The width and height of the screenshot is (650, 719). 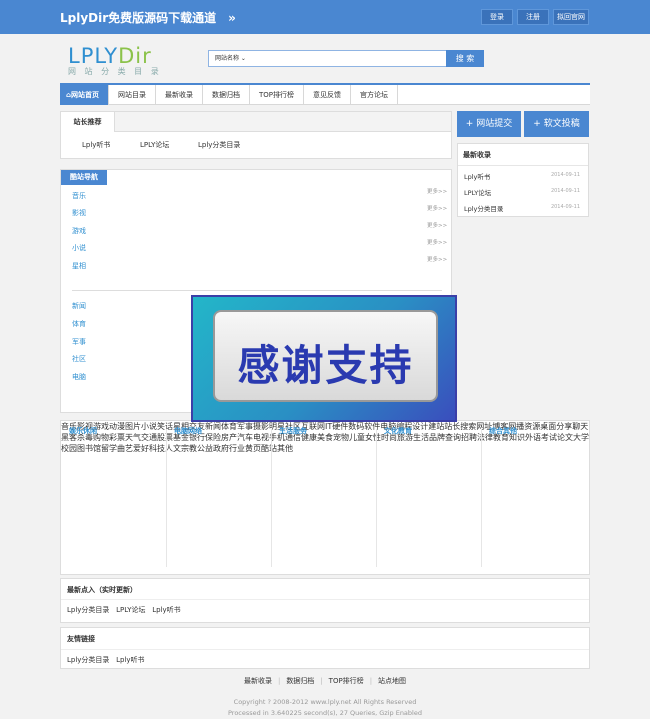 What do you see at coordinates (533, 17) in the screenshot?
I see `register-button: 注册` at bounding box center [533, 17].